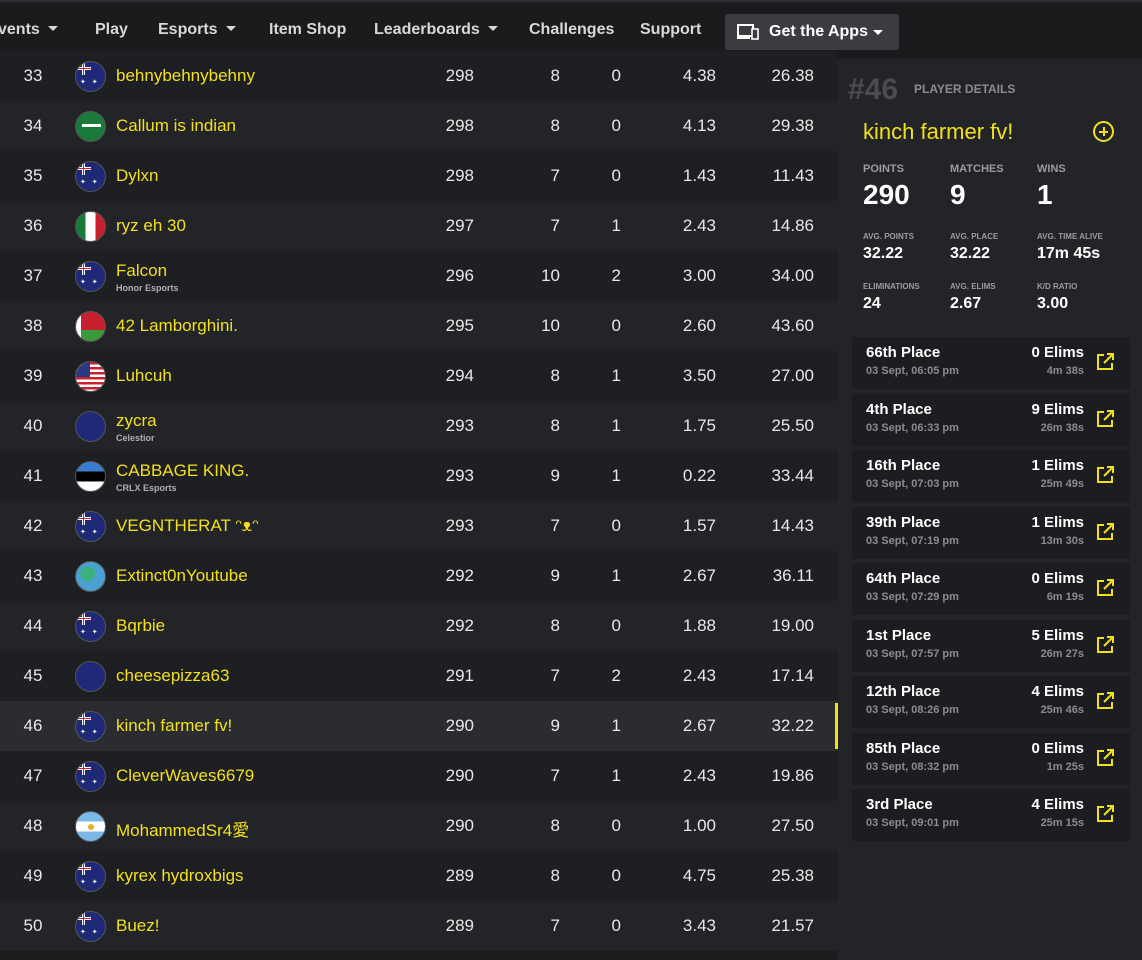 This screenshot has width=1142, height=960. What do you see at coordinates (419, 776) in the screenshot?
I see `table-row: 47 CleverWaves6679 290 7 1 2.43 19.86` at bounding box center [419, 776].